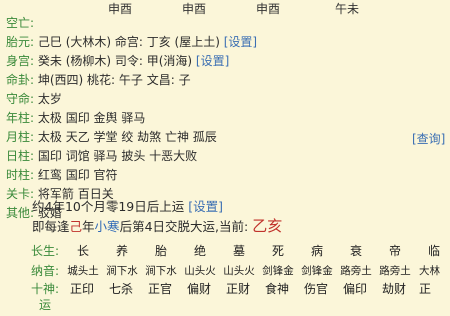 The width and height of the screenshot is (450, 316). Describe the element at coordinates (194, 9) in the screenshot. I see `header-cell-2: 申酉` at that location.